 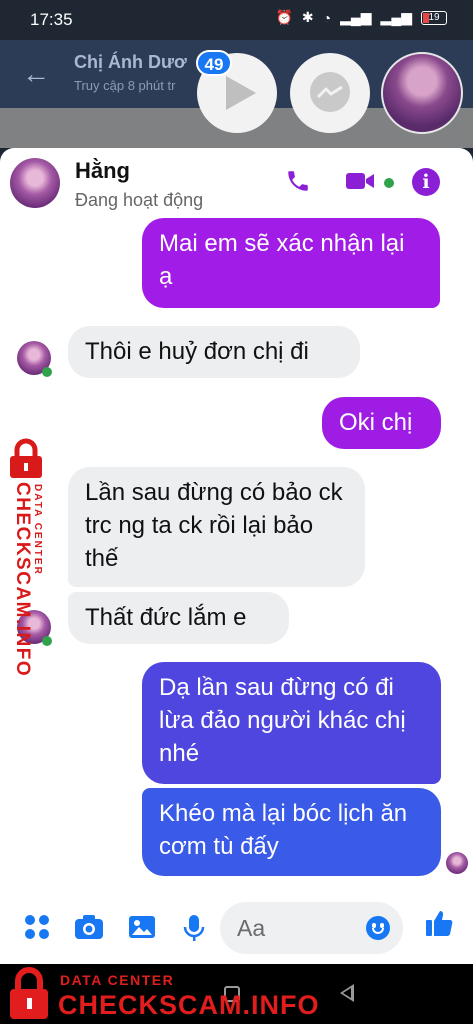 I want to click on unread-badge: 49, so click(x=214, y=63).